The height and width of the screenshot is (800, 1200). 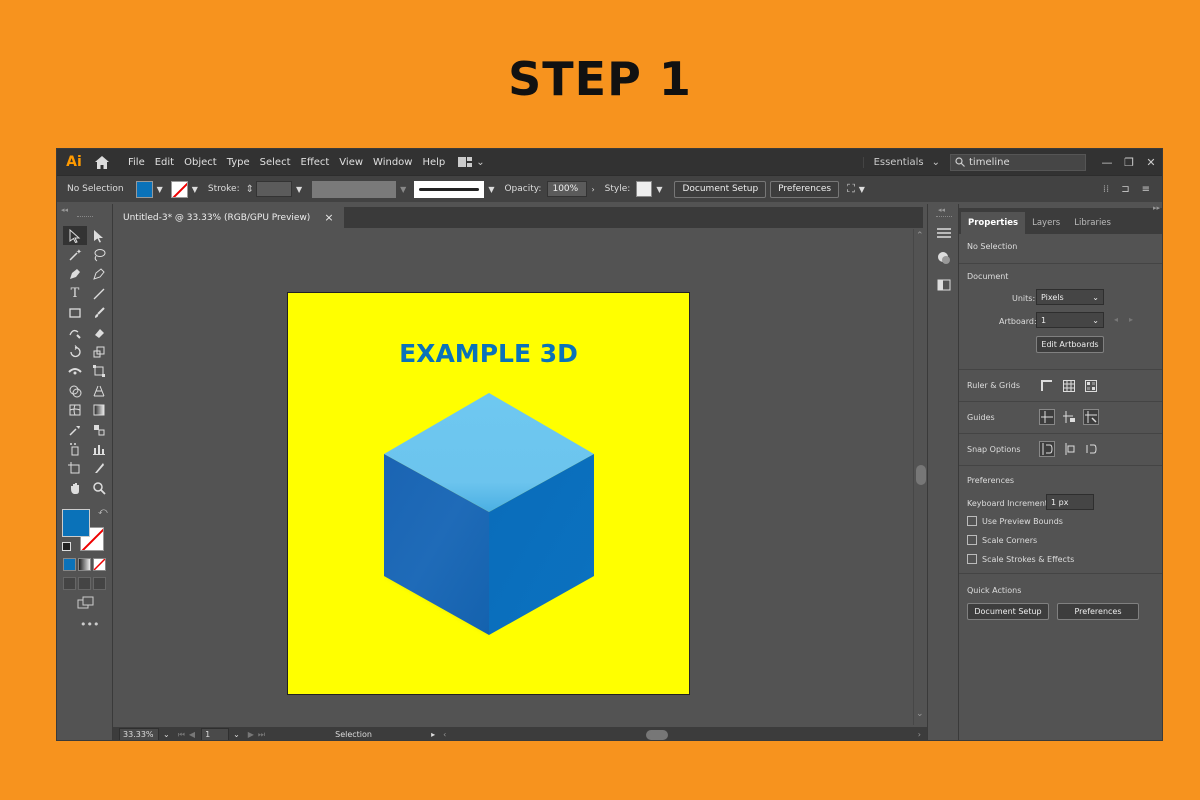 What do you see at coordinates (251, 734) in the screenshot?
I see `next-artboard-icon: ▶` at bounding box center [251, 734].